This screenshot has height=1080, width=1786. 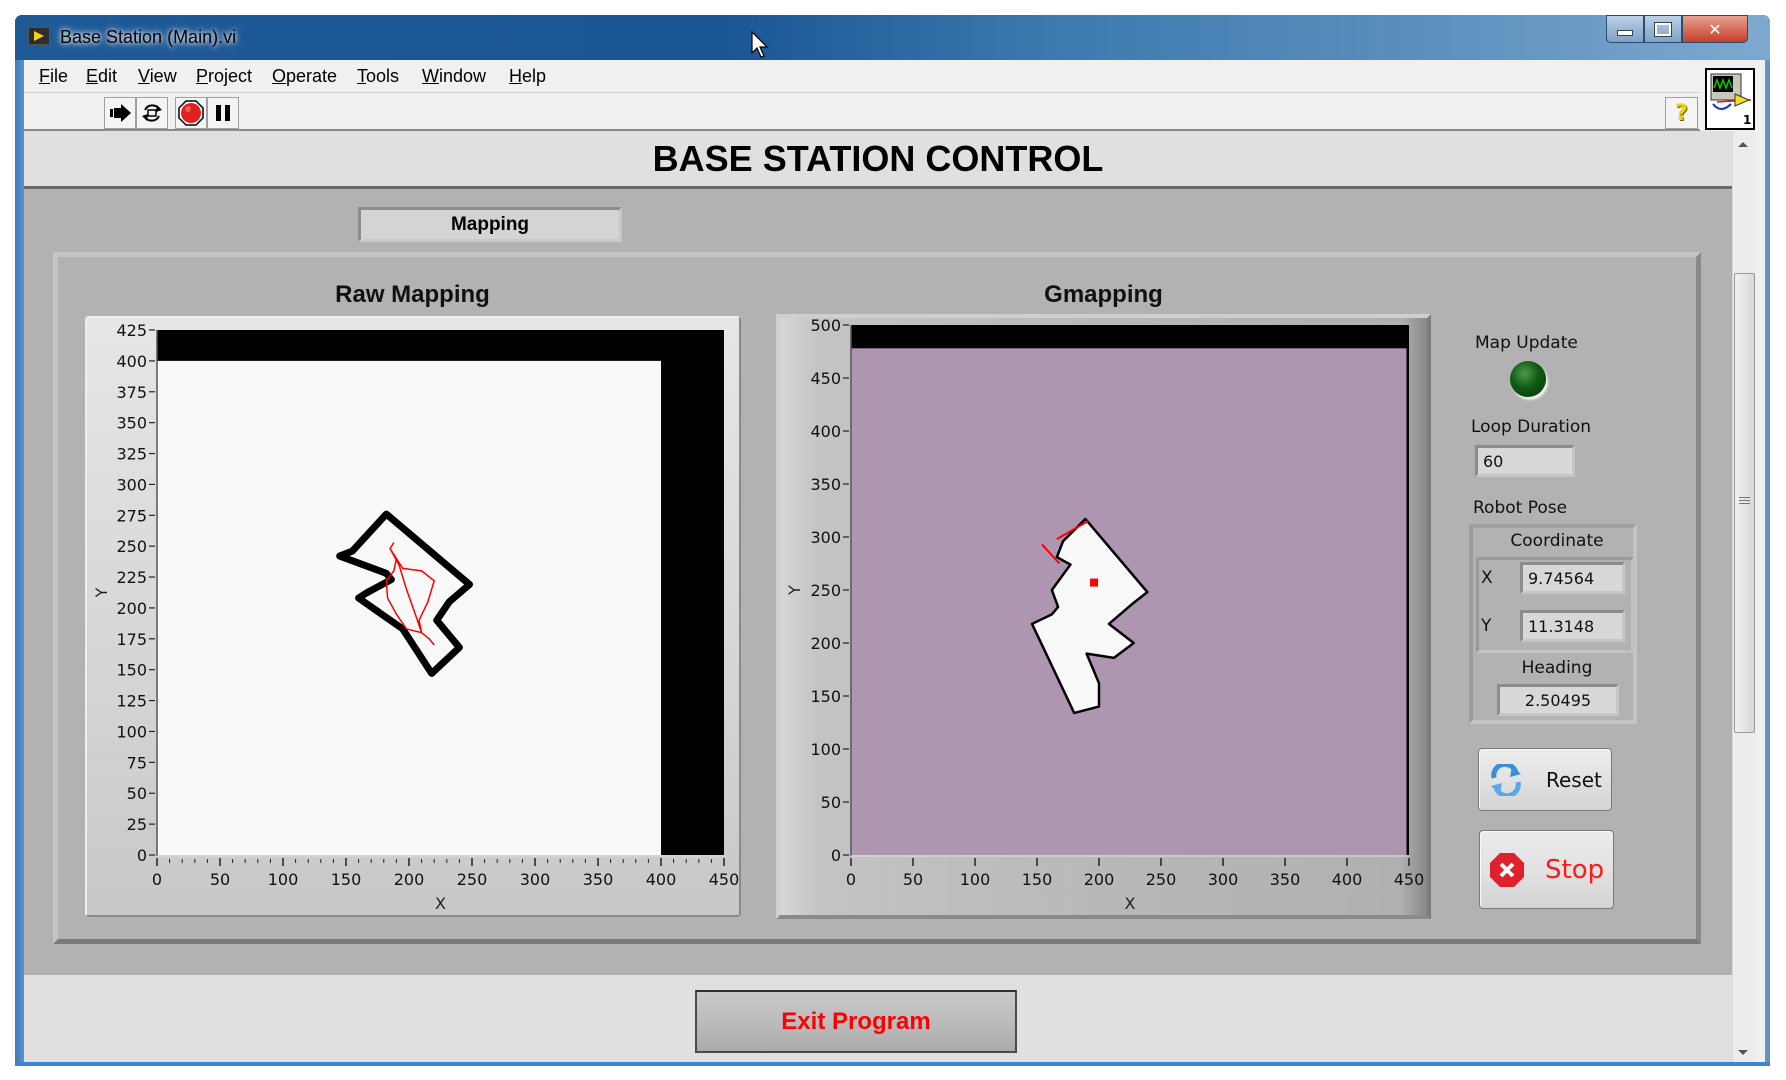 I want to click on plot-map-area, so click(x=409, y=607).